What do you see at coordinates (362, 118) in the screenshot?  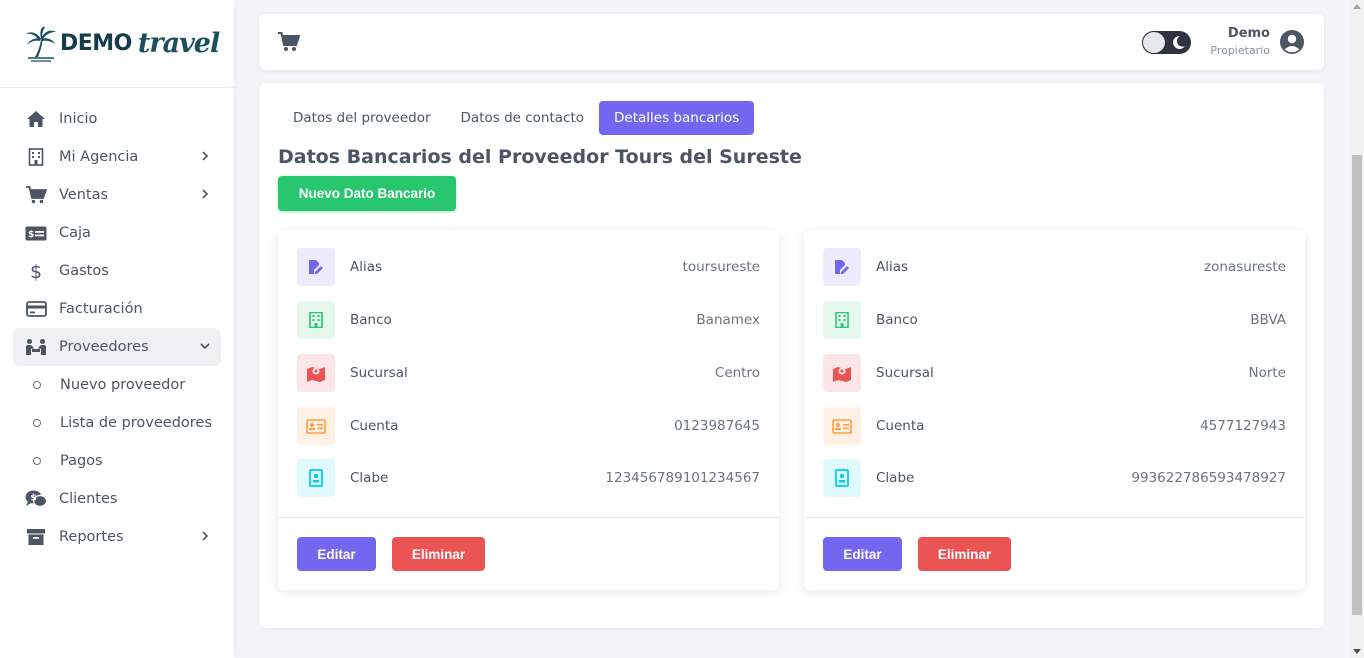 I see `tab-datos-proveedor: Datos del proveedor` at bounding box center [362, 118].